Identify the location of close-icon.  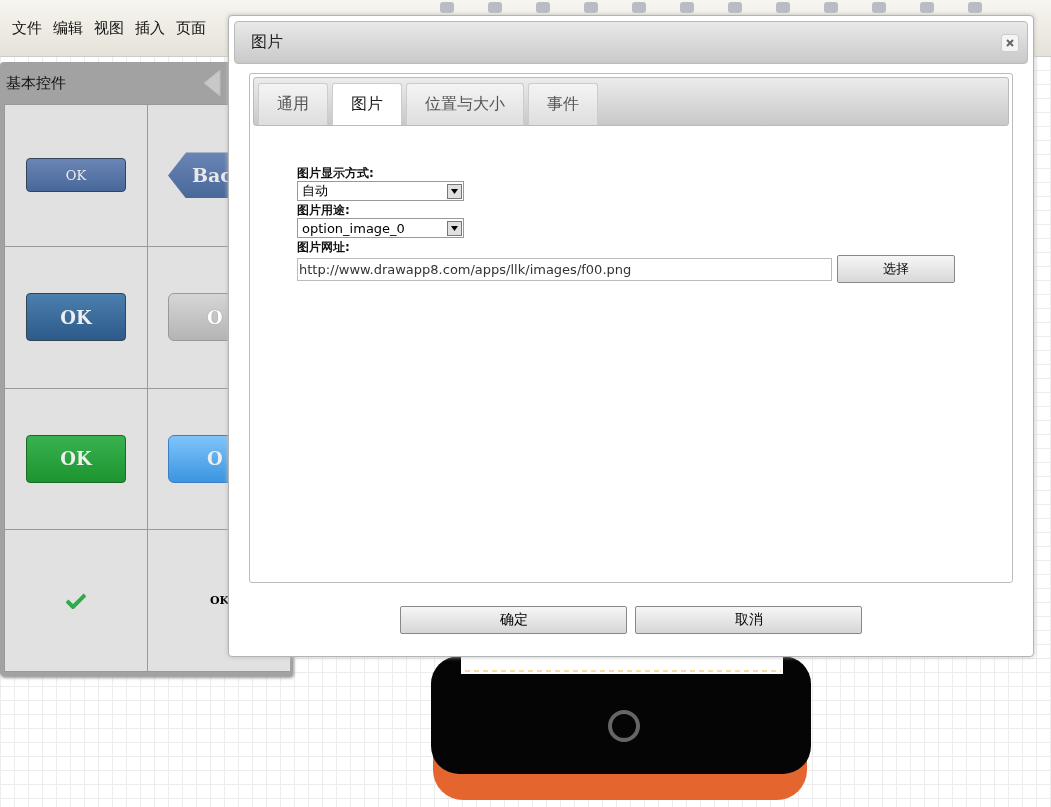
(1010, 42).